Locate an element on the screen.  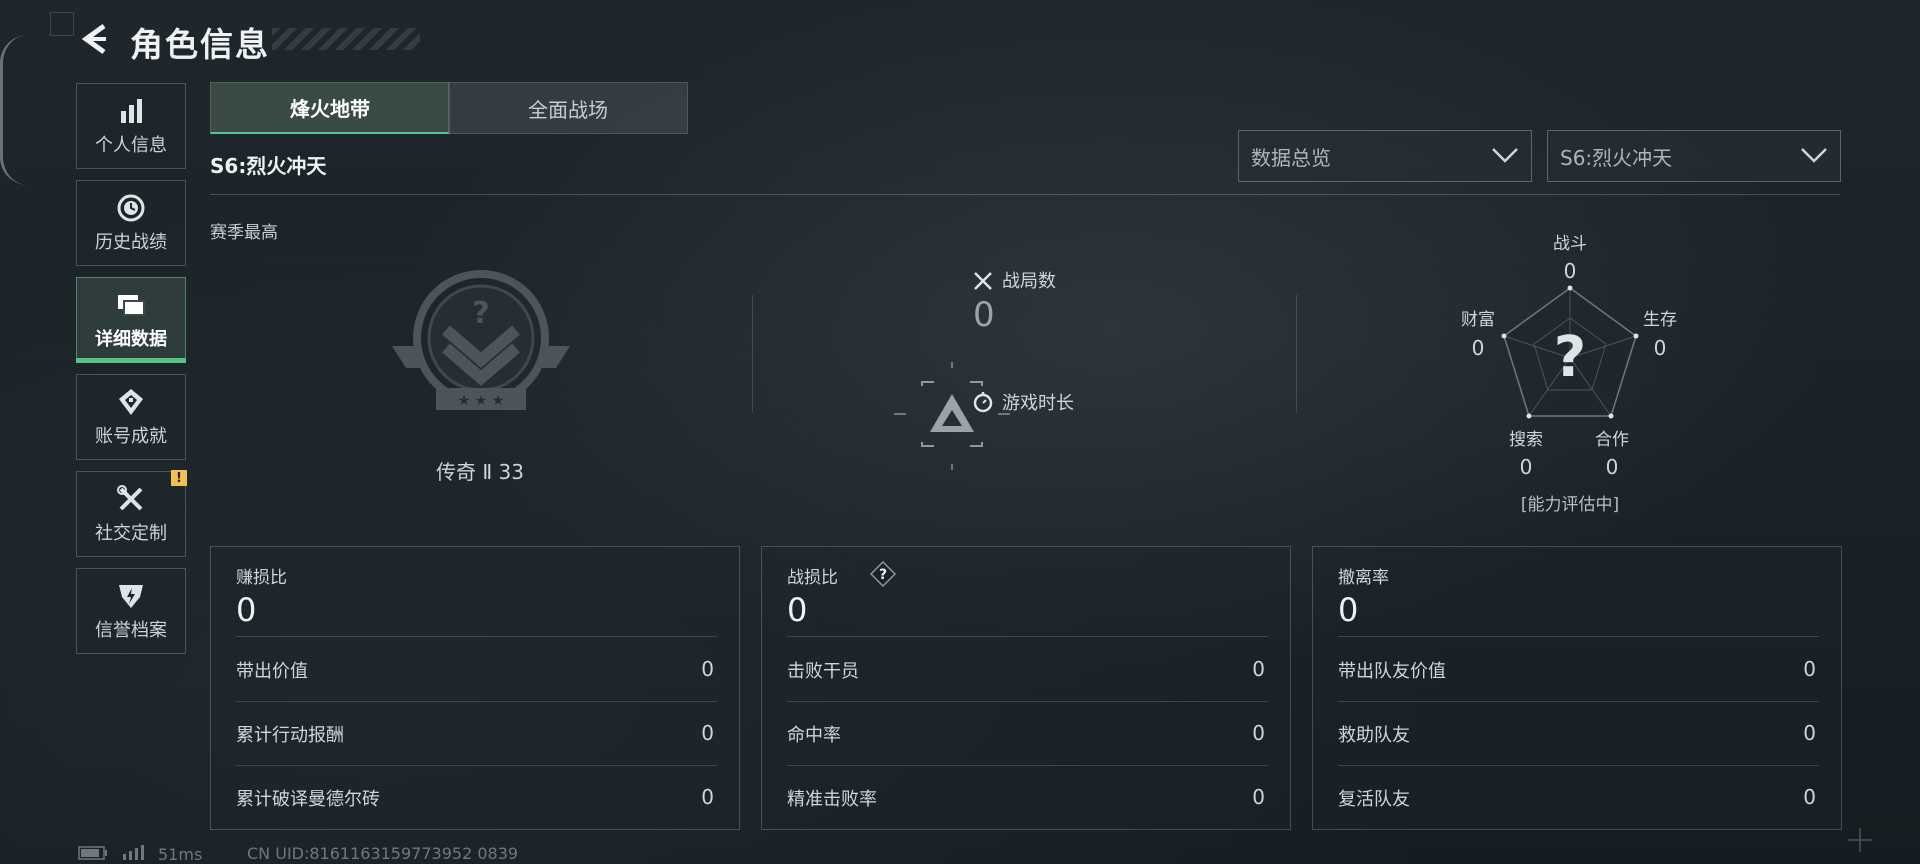
radar-label-combat: 战斗 is located at coordinates (1570, 244).